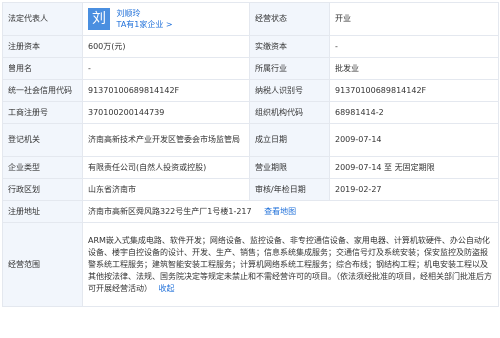  I want to click on region-value: 山东省济南市, so click(166, 189).